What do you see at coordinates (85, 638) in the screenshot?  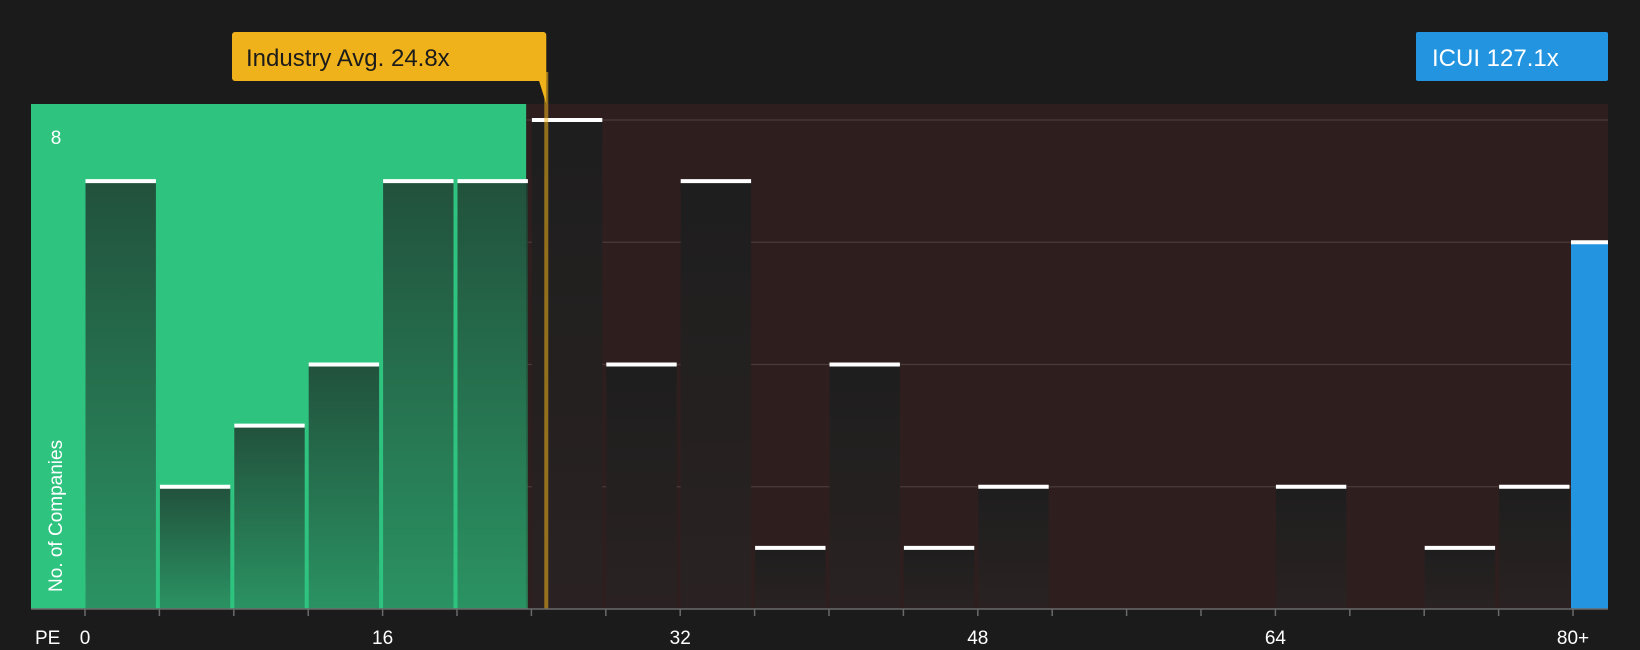 I see `x-tick-label: 0` at bounding box center [85, 638].